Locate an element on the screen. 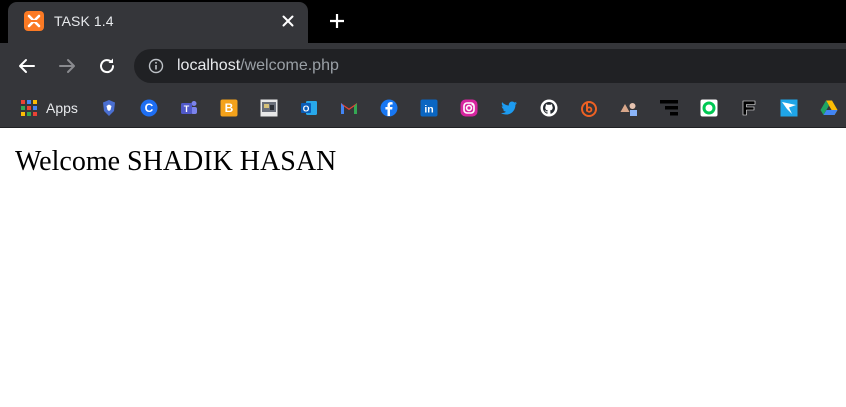 The image size is (846, 407). bookmark-twitter is located at coordinates (509, 108).